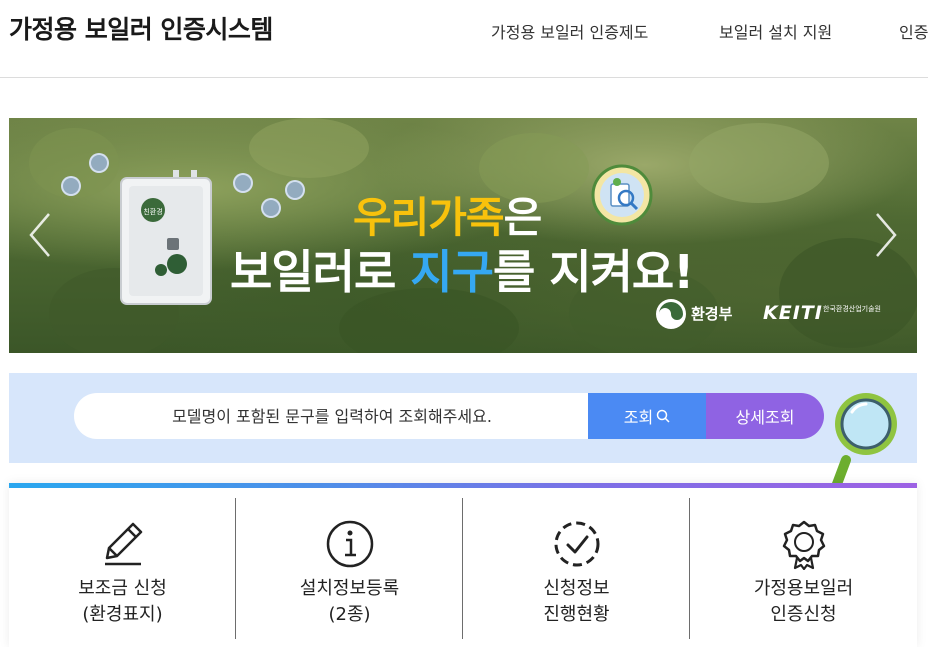 This screenshot has height=647, width=928. Describe the element at coordinates (576, 588) in the screenshot. I see `service-label-line1: 신청정보` at that location.